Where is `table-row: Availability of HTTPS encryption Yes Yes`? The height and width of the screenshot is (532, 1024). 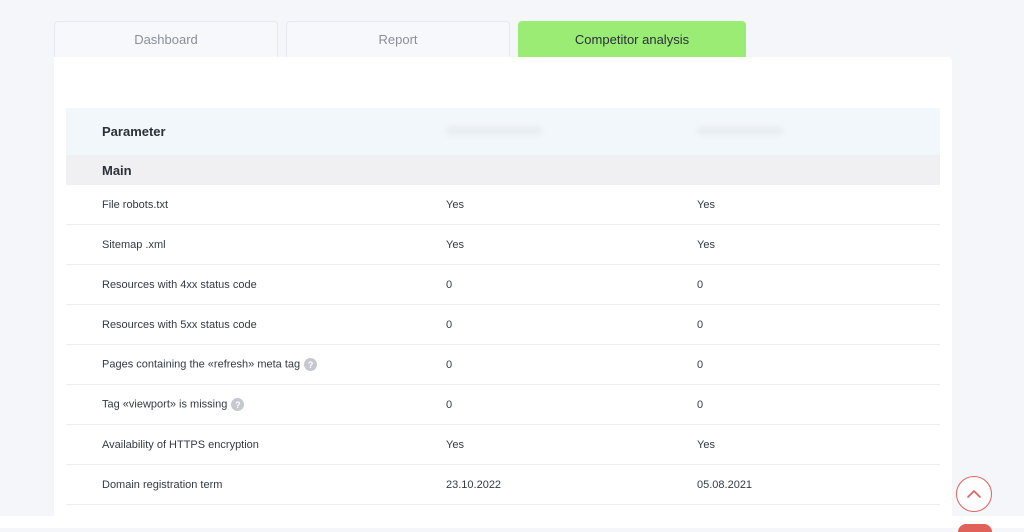 table-row: Availability of HTTPS encryption Yes Yes is located at coordinates (503, 445).